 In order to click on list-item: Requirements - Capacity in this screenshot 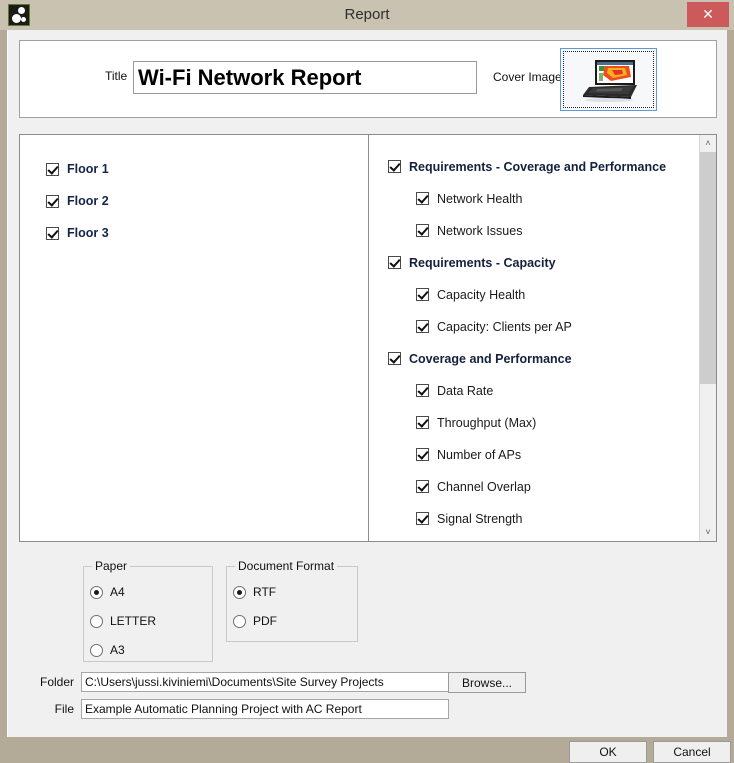, I will do `click(543, 262)`.